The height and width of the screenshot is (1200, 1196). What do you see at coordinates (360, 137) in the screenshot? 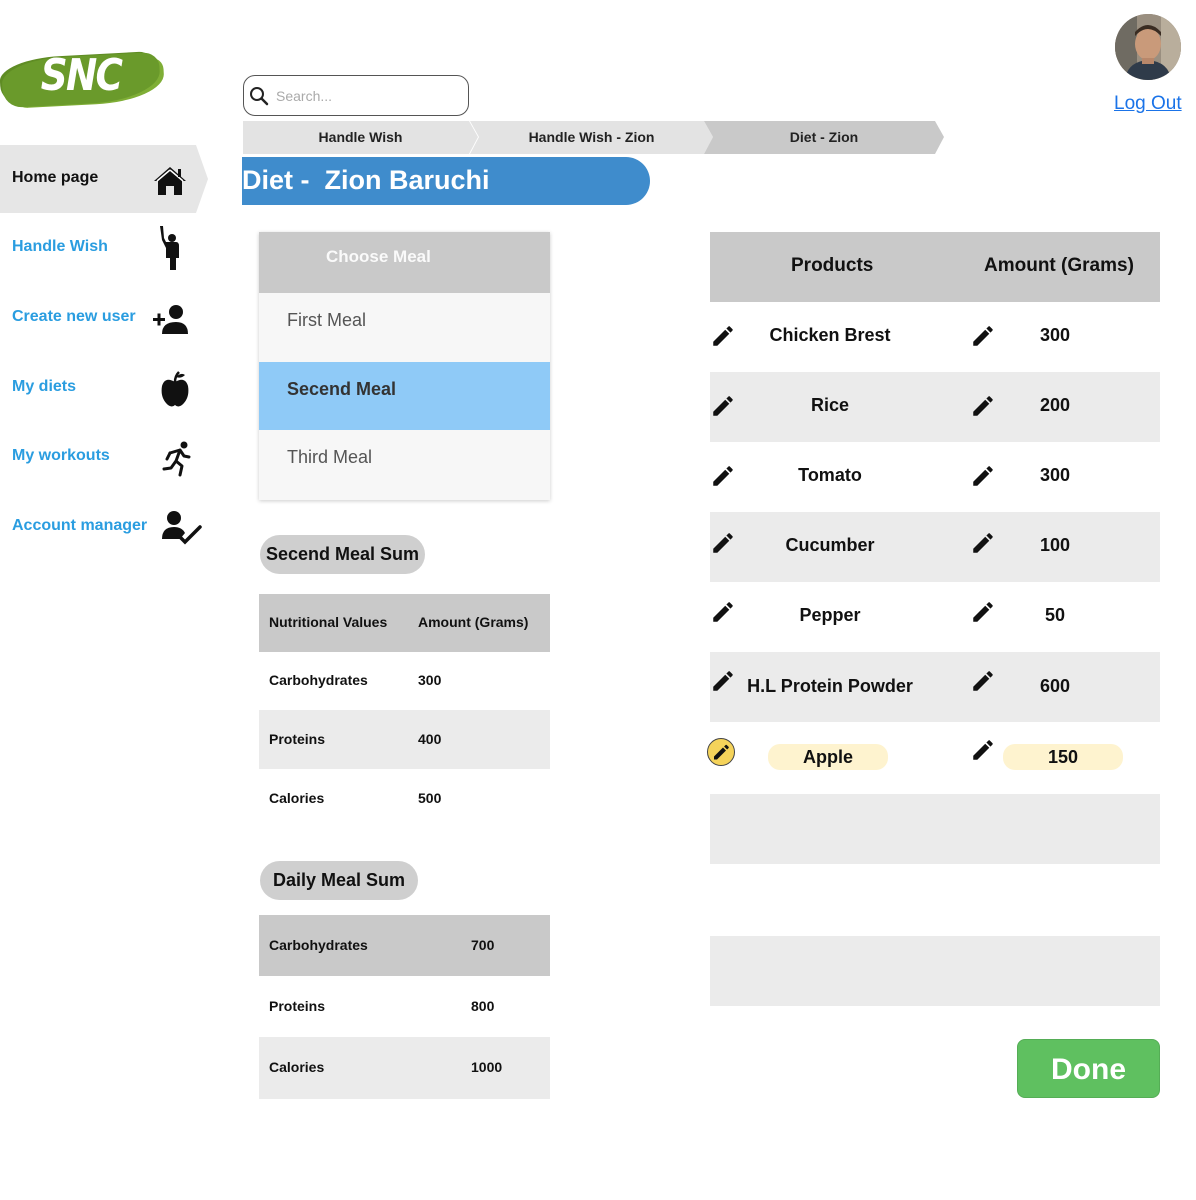
I see `breadcrumb-handle-wish: Handle Wish` at bounding box center [360, 137].